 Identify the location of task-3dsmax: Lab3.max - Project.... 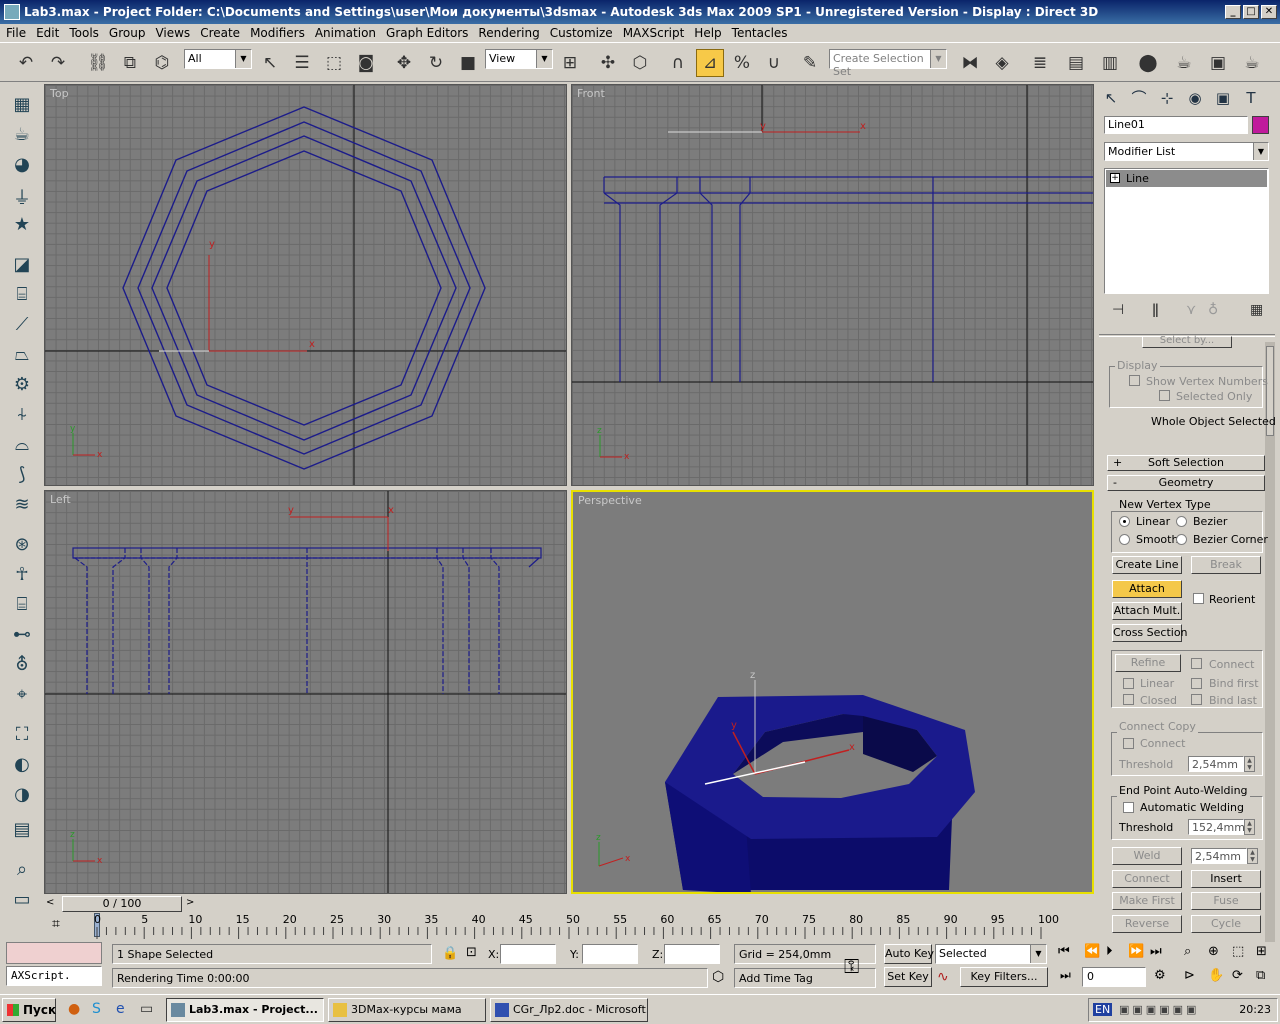
(245, 1010).